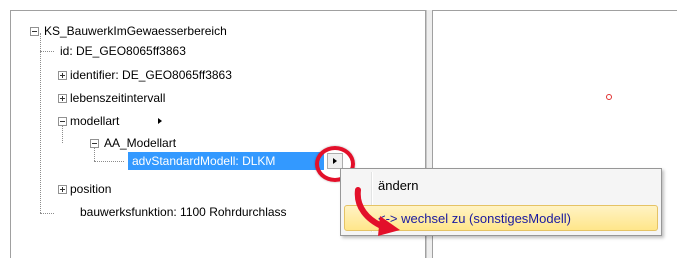 The width and height of the screenshot is (677, 258). Describe the element at coordinates (95, 121) in the screenshot. I see `tree-item-label: modellart` at that location.